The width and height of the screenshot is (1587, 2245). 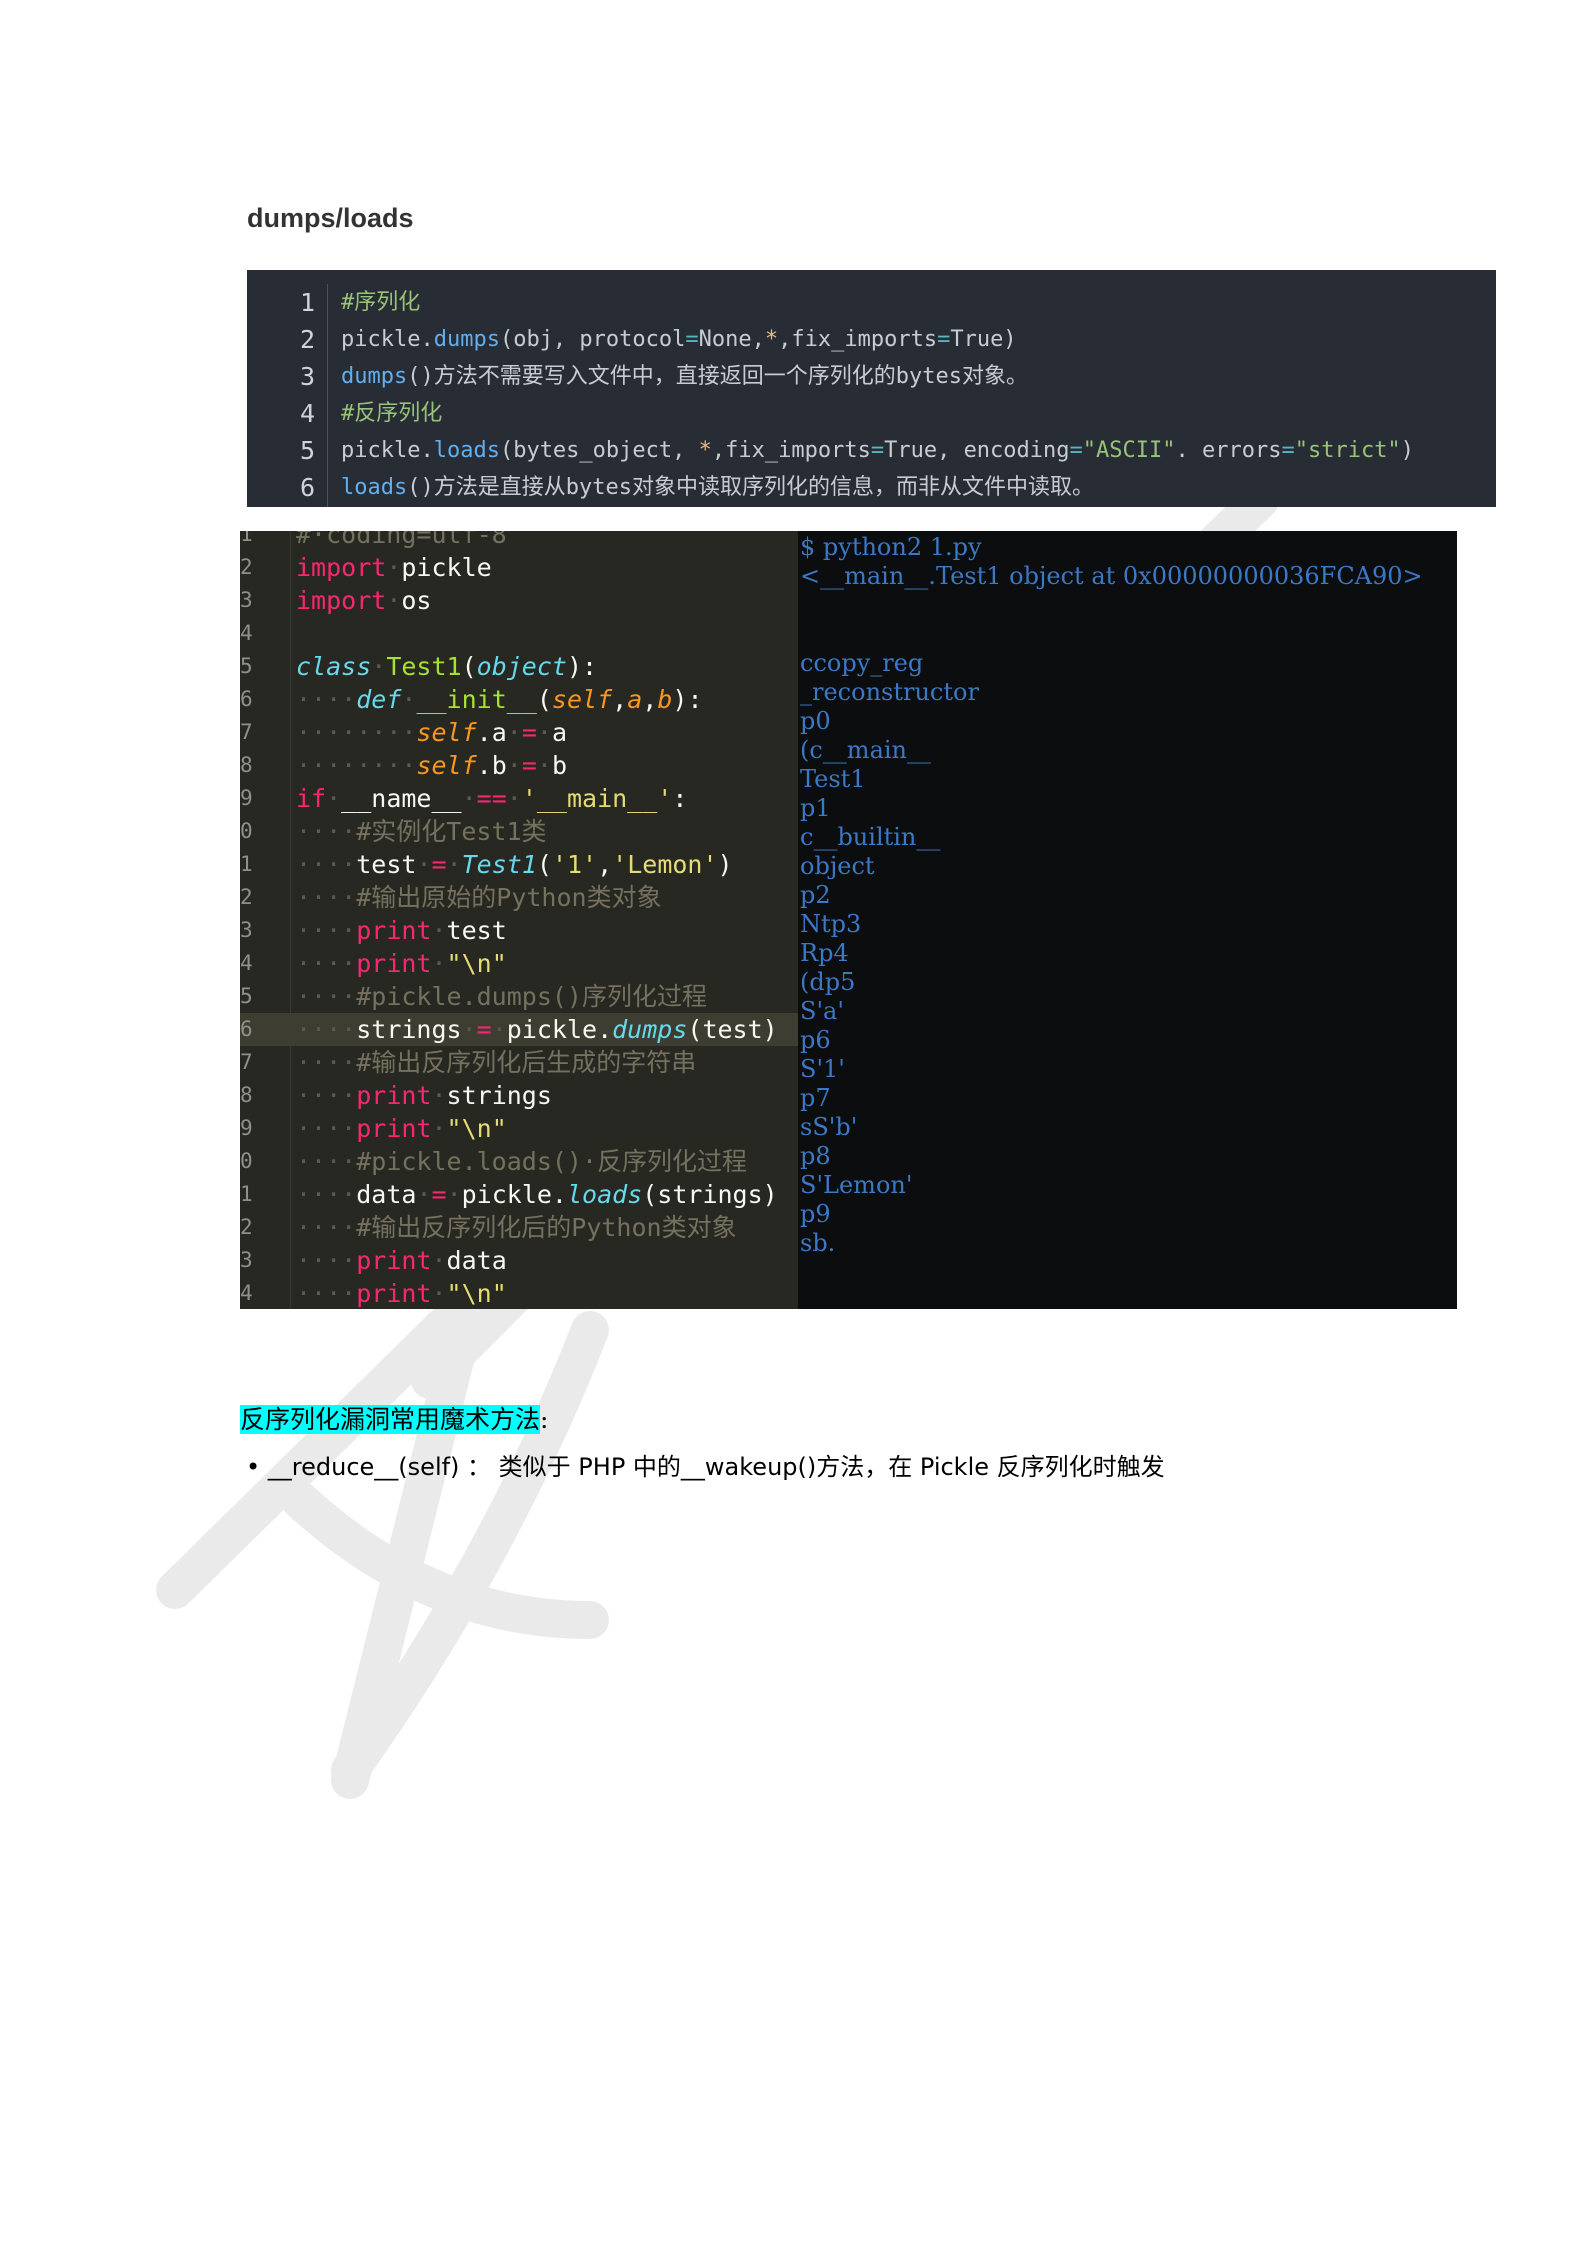 I want to click on editor-token: (strings), so click(x=710, y=1194).